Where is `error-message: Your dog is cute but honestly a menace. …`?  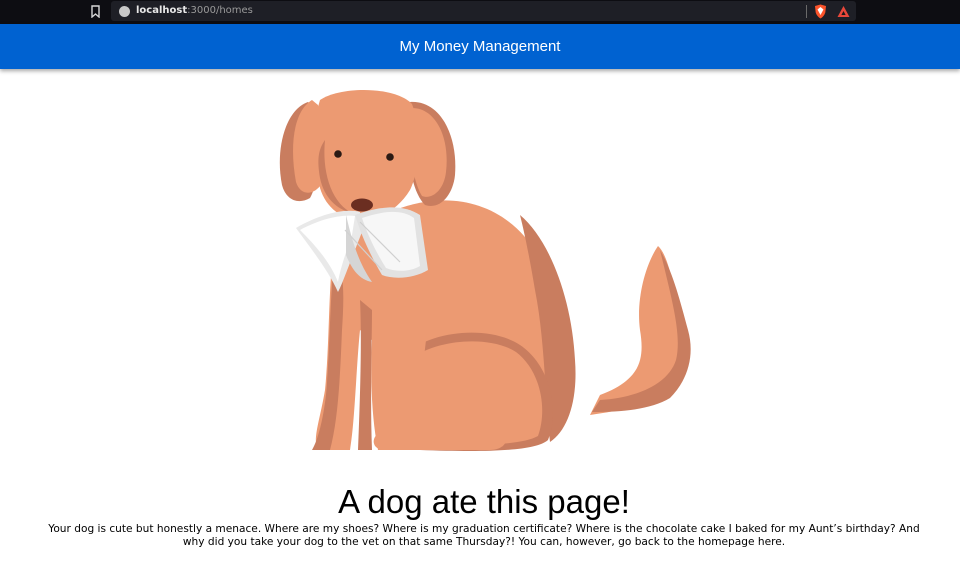
error-message: Your dog is cute but honestly a menace. … is located at coordinates (484, 535).